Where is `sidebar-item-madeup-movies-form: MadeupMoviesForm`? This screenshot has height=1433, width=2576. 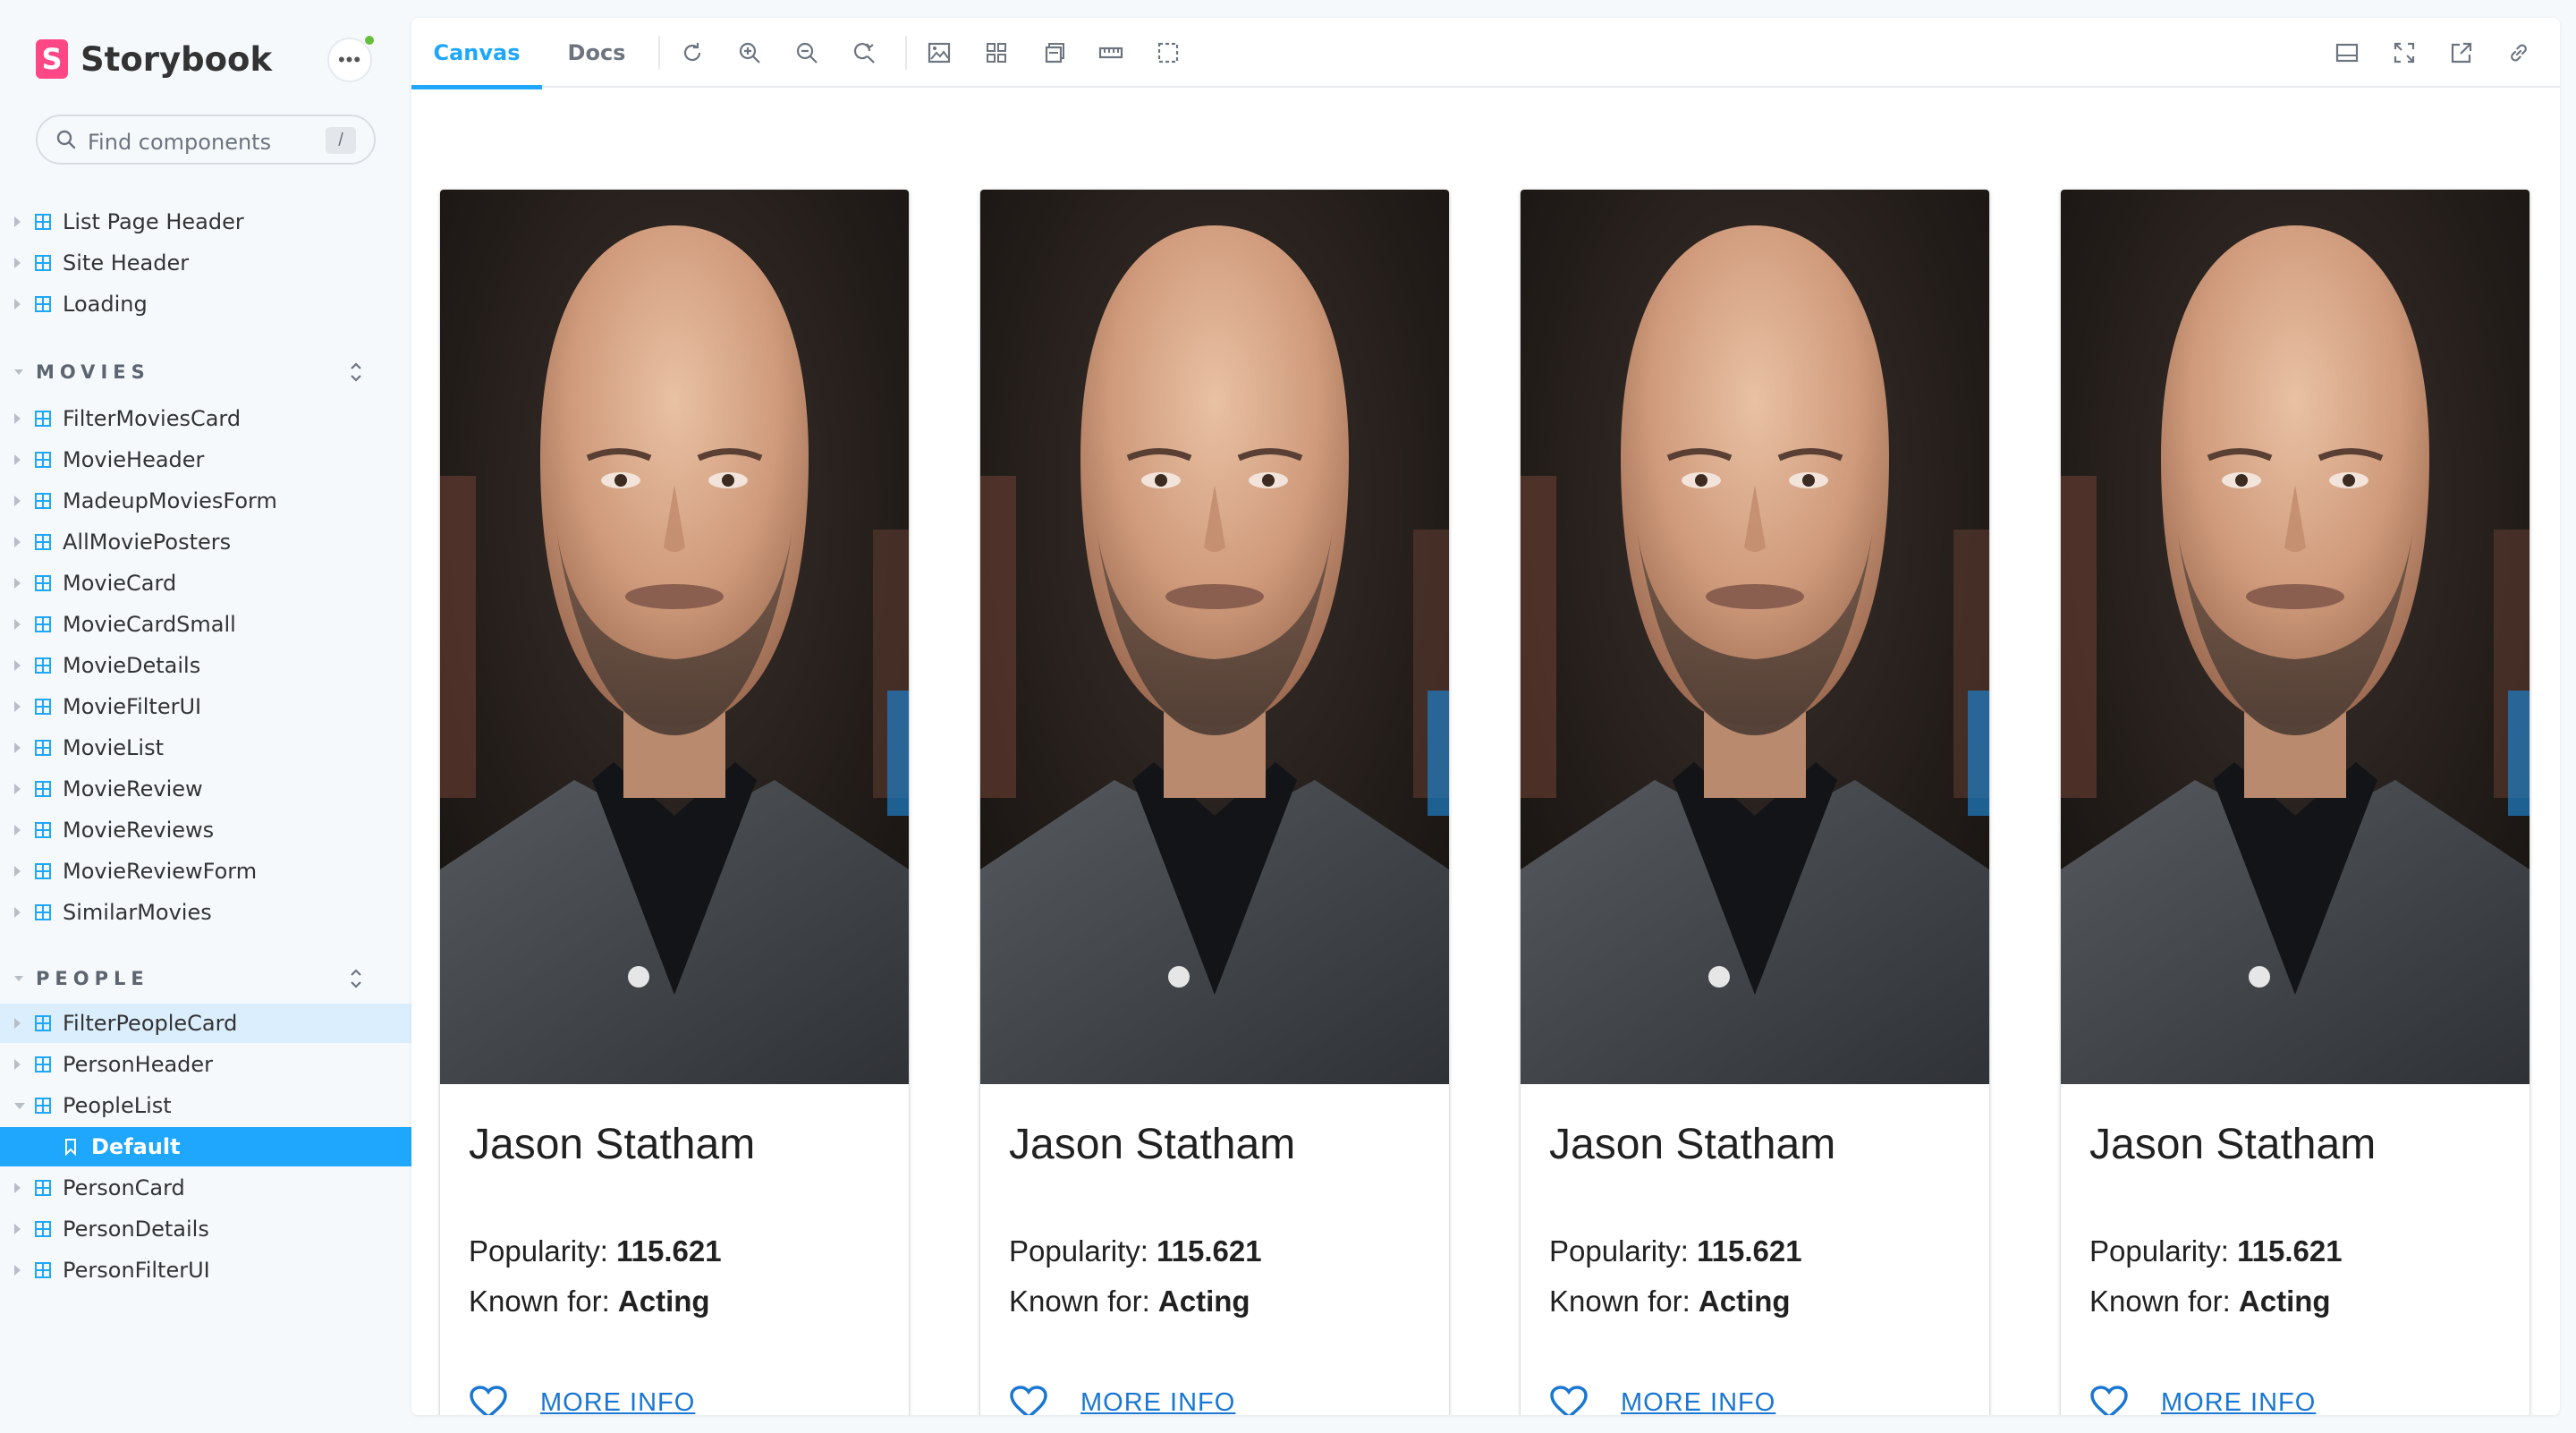
sidebar-item-madeup-movies-form: MadeupMoviesForm is located at coordinates (205, 501).